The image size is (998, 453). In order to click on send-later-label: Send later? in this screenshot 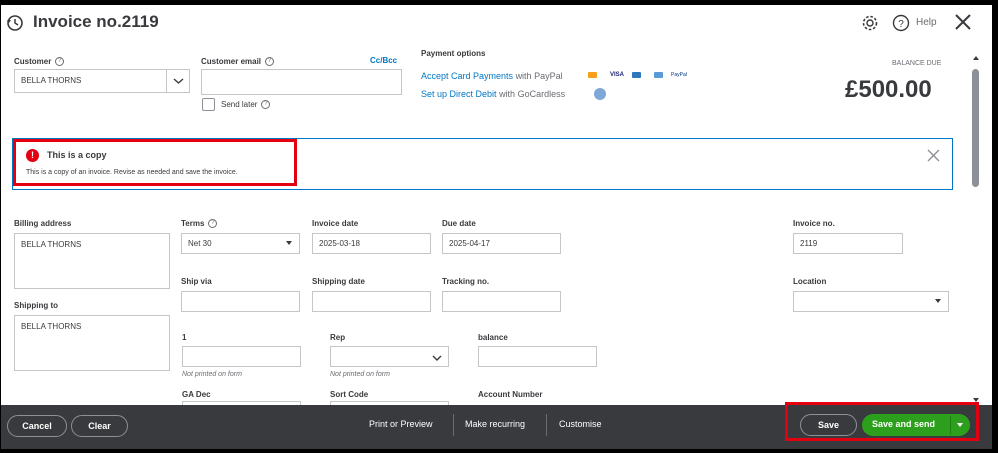, I will do `click(246, 105)`.